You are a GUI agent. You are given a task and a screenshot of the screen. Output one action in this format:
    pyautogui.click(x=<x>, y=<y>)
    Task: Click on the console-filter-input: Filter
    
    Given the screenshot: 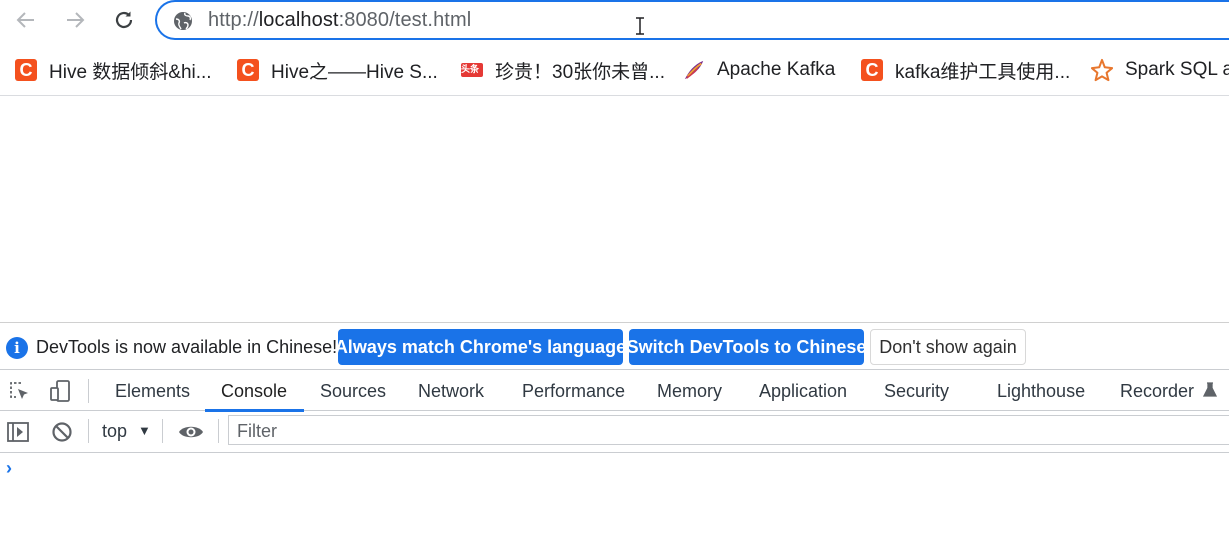 What is the action you would take?
    pyautogui.click(x=728, y=430)
    